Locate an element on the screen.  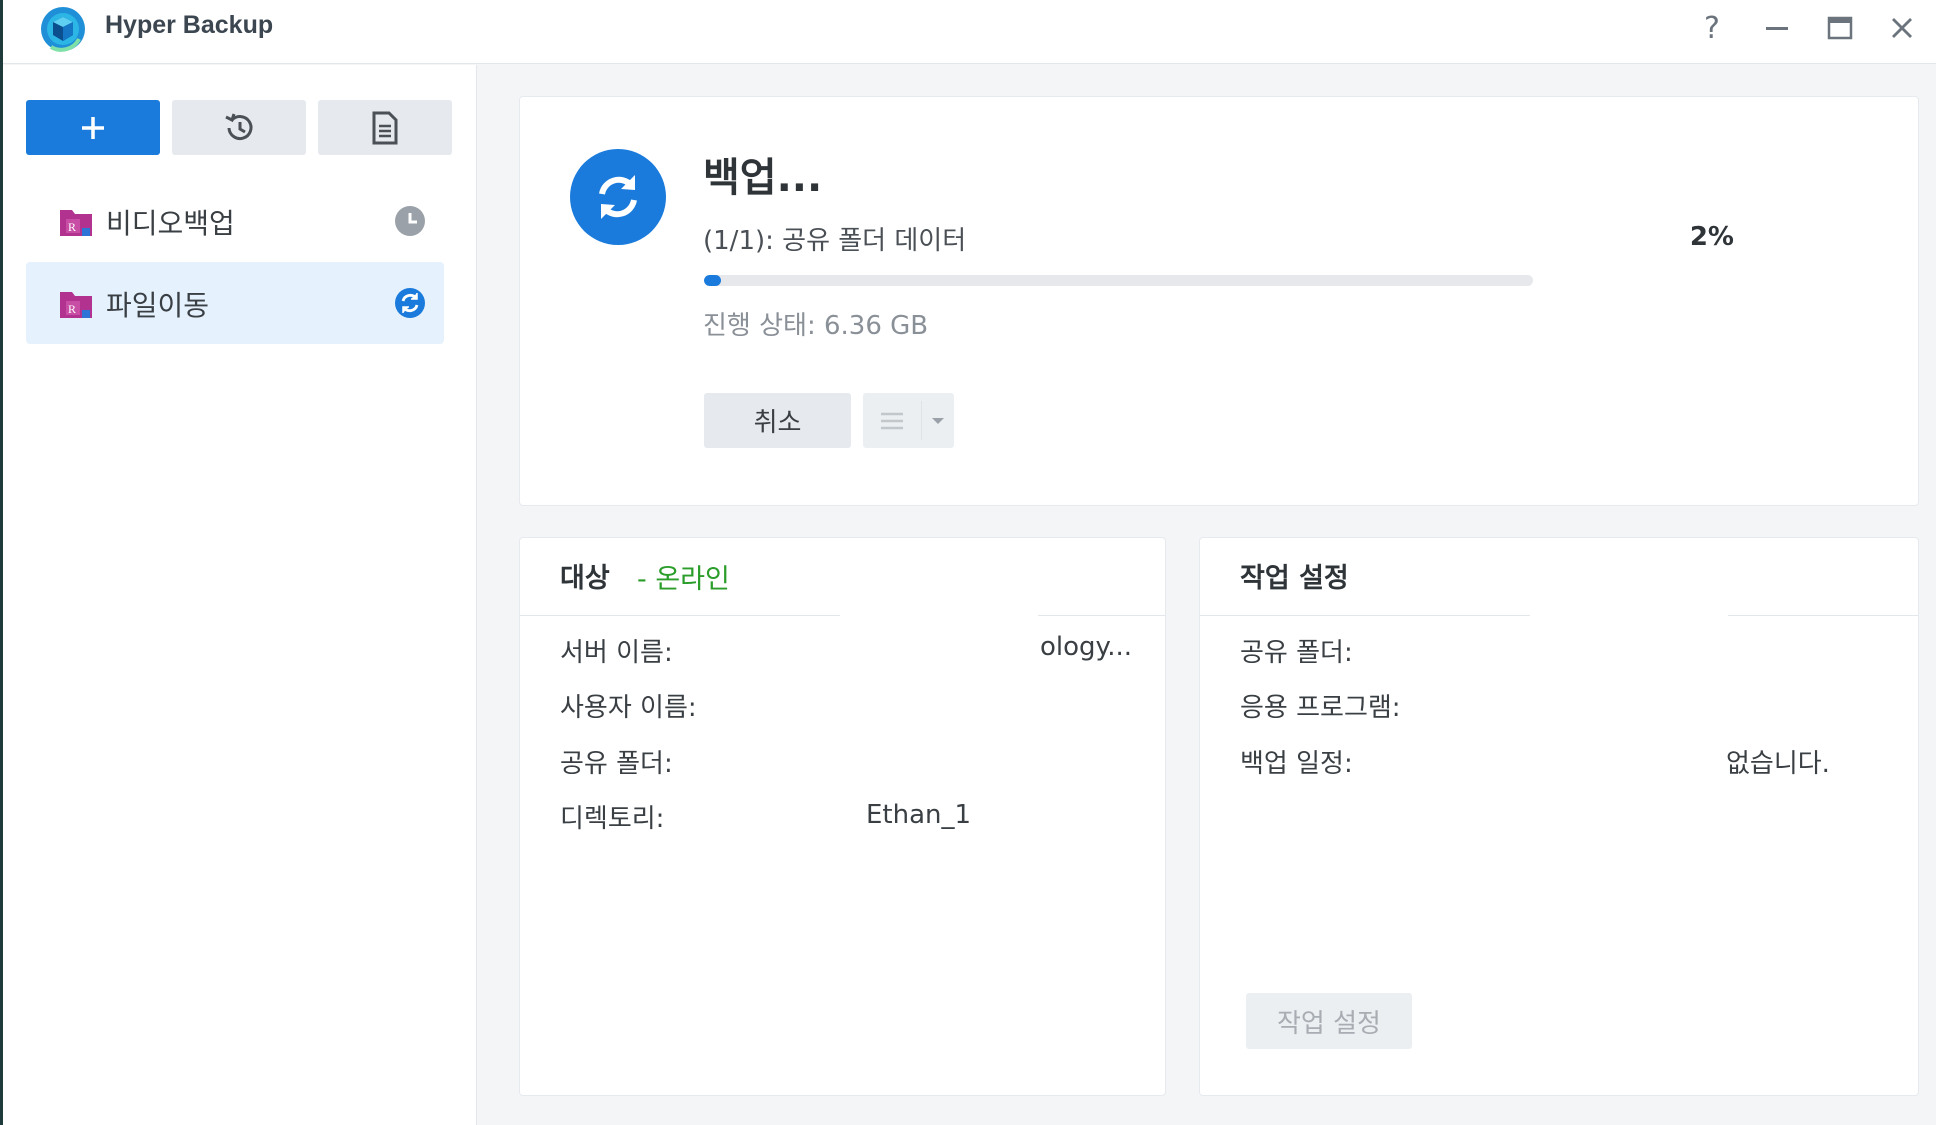
log-document-icon is located at coordinates (385, 127).